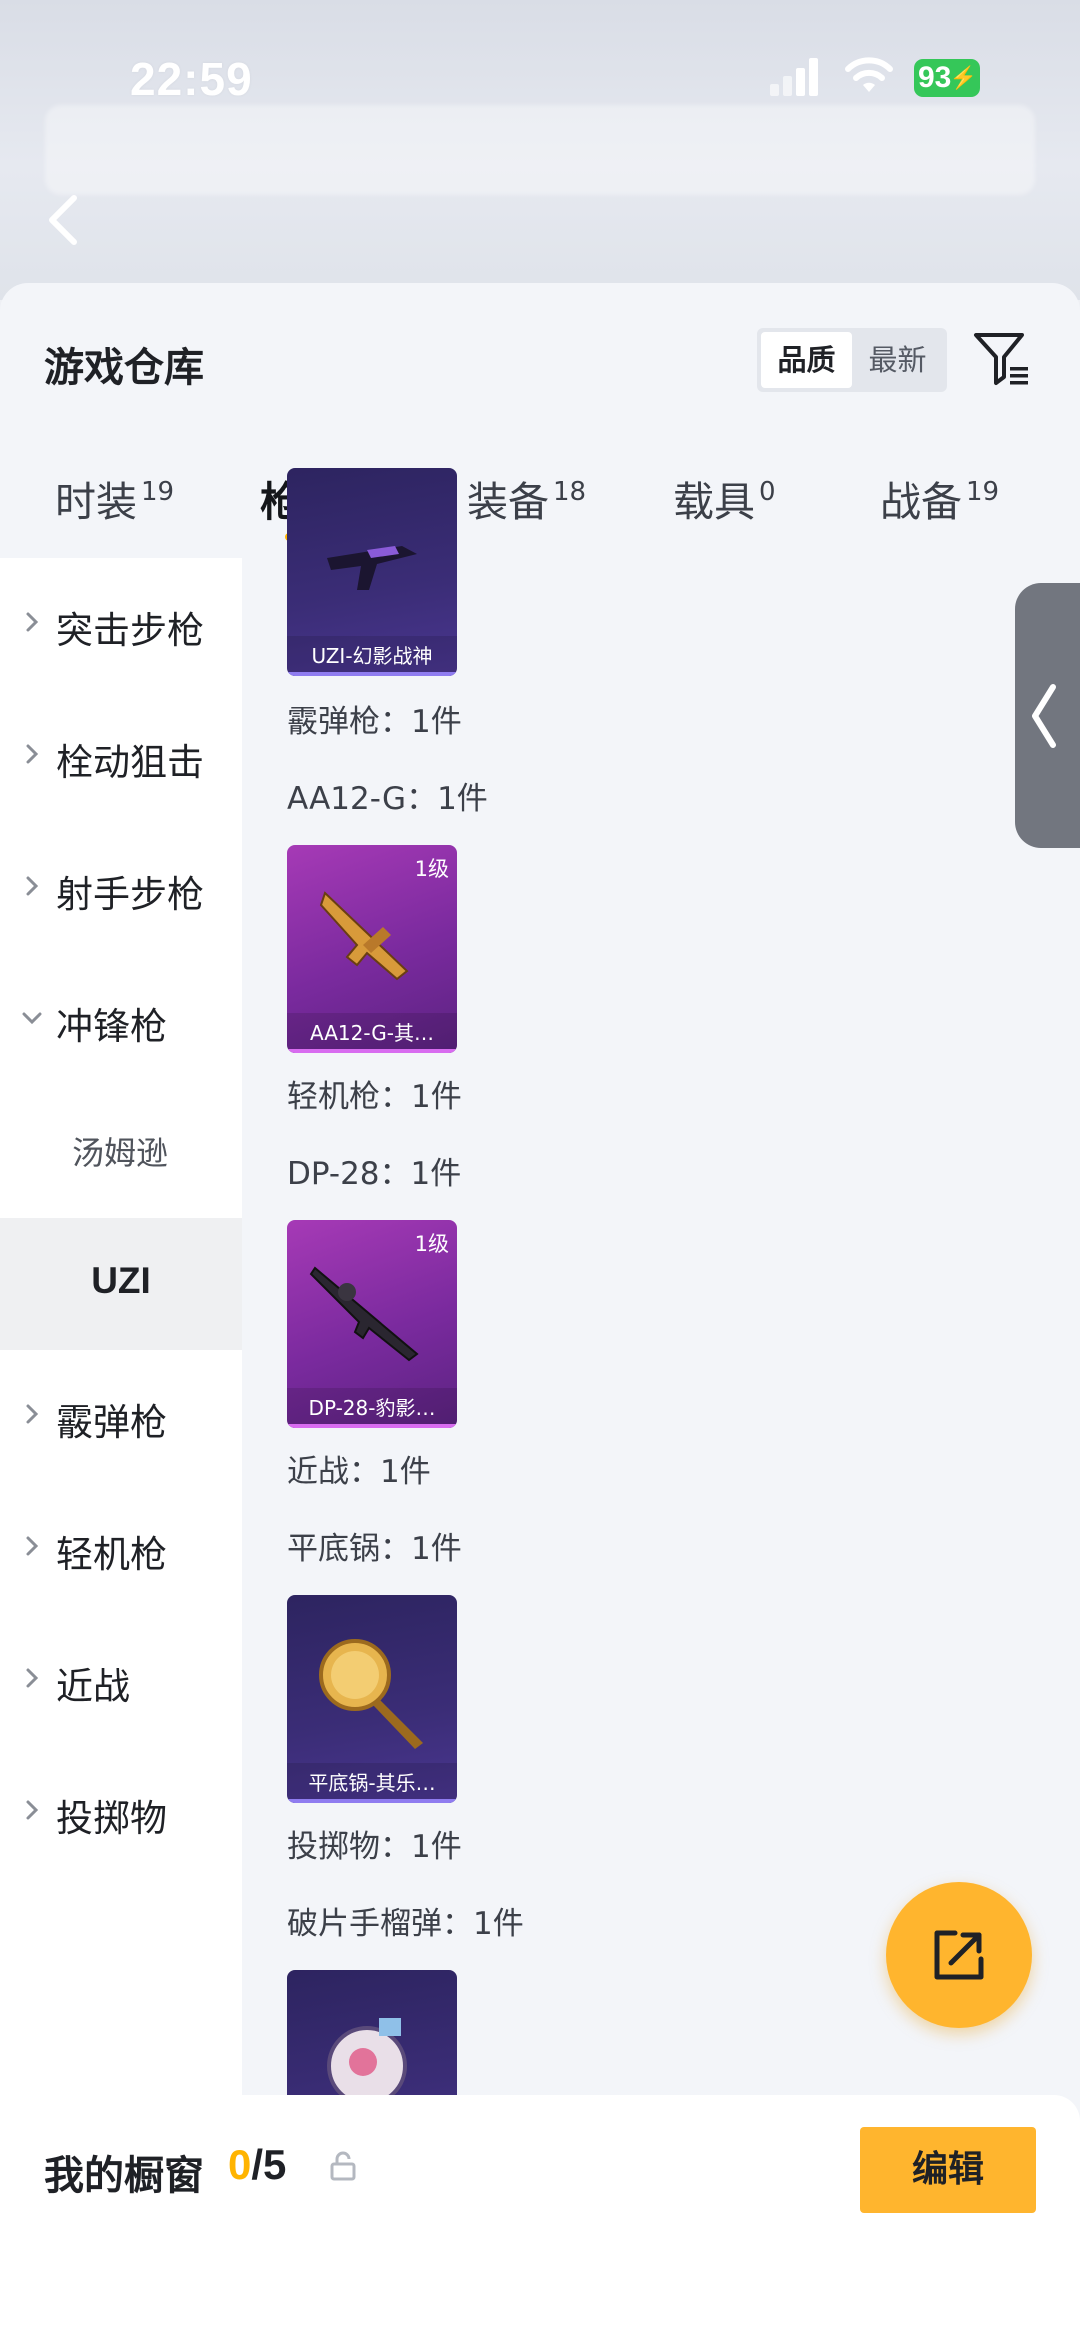 The height and width of the screenshot is (2341, 1080). I want to click on item-count-line: DP-28：1件, so click(374, 1174).